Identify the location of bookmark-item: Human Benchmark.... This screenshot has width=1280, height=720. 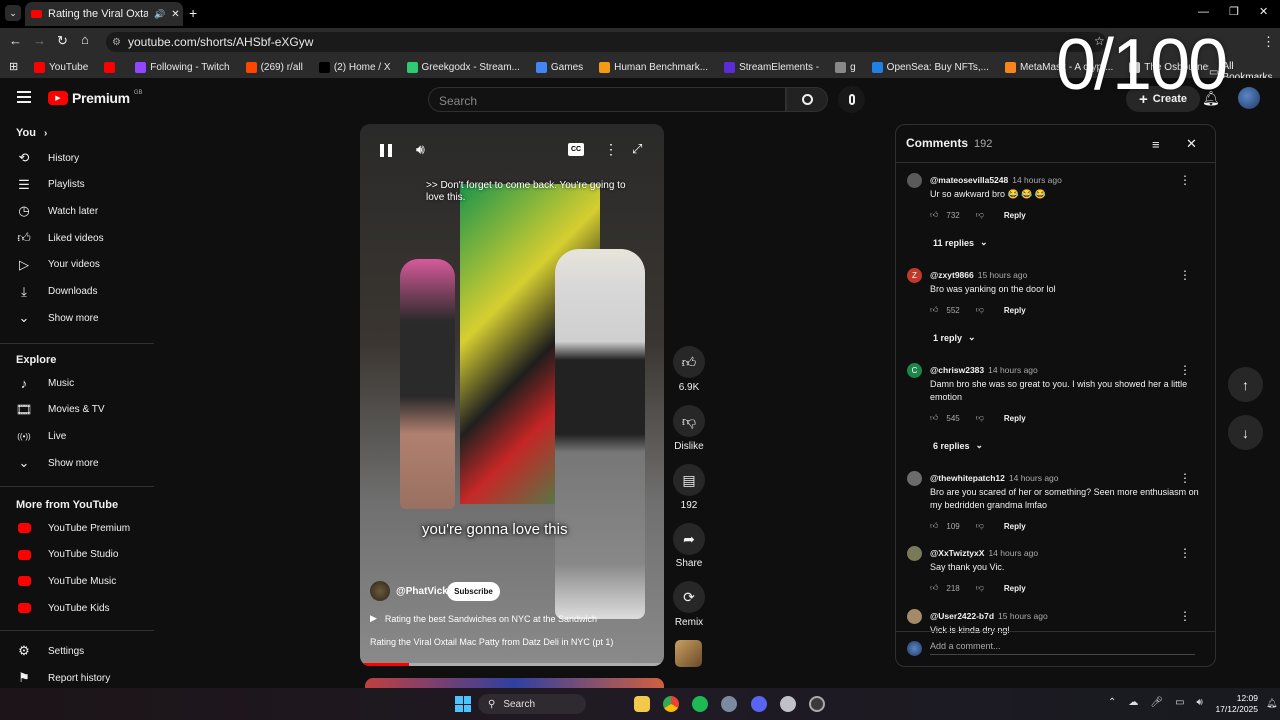
(653, 67).